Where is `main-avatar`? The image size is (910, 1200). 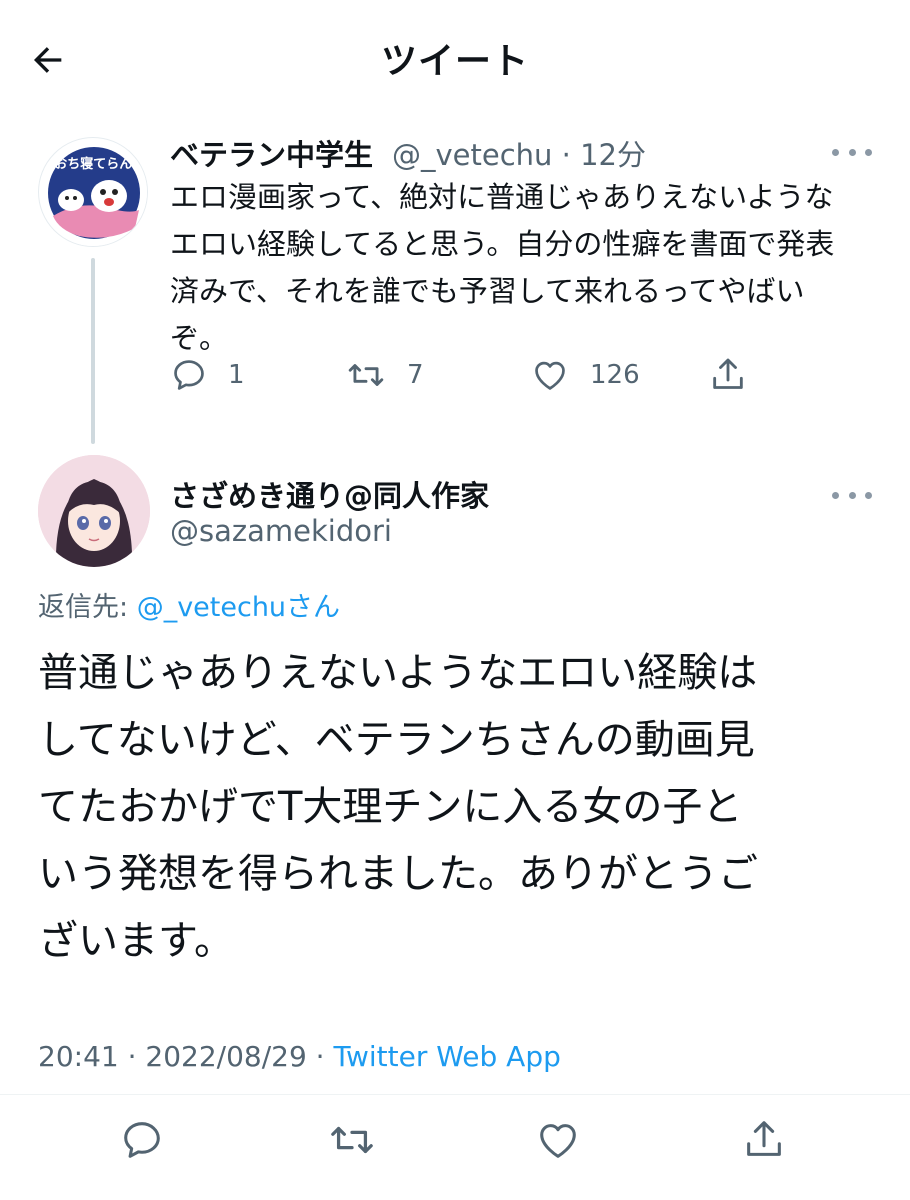 main-avatar is located at coordinates (94, 511).